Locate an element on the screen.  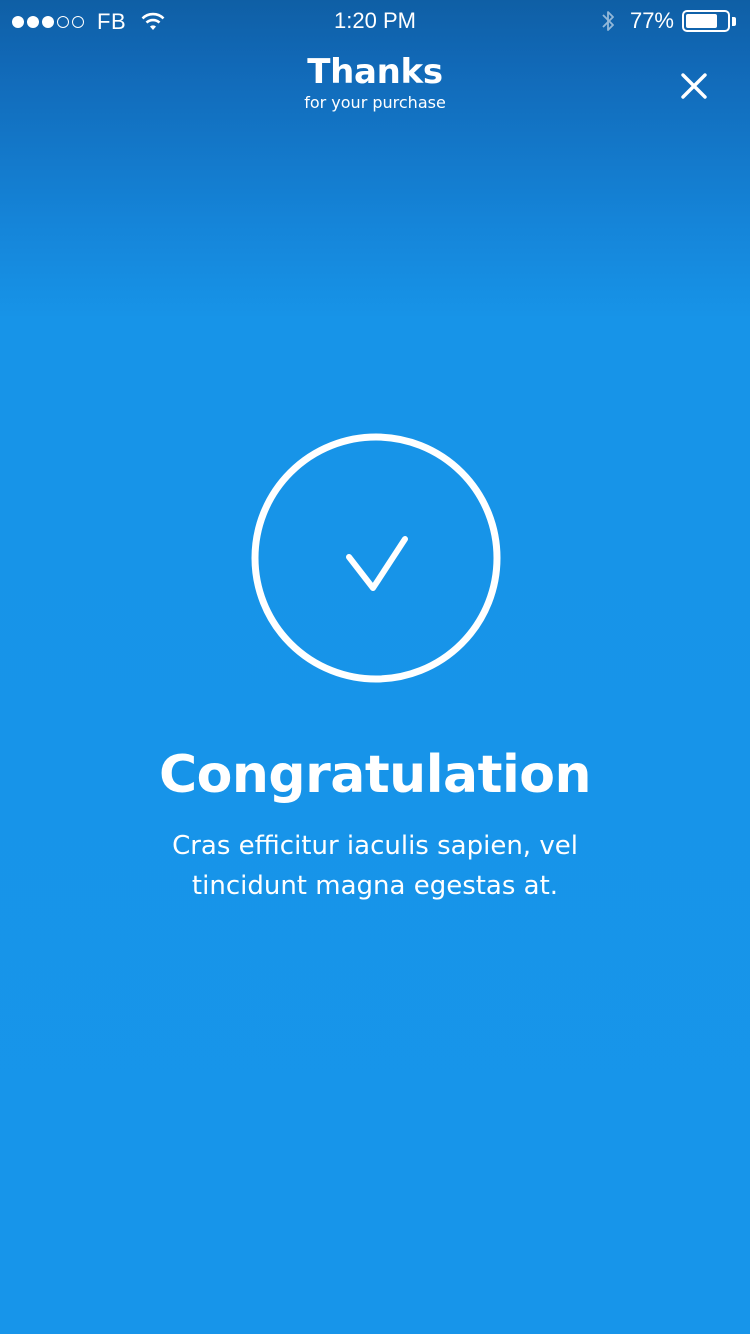
checkmark-circle-icon is located at coordinates (376, 558).